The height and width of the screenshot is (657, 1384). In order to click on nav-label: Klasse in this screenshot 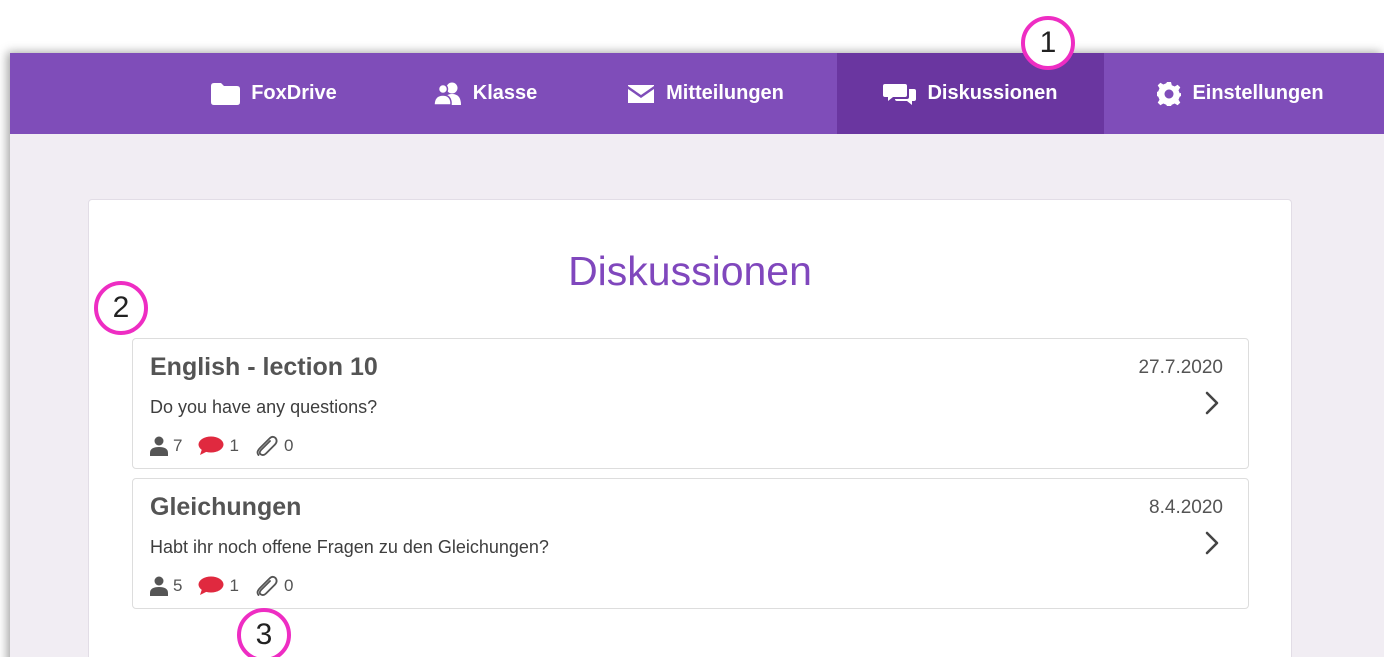, I will do `click(505, 93)`.